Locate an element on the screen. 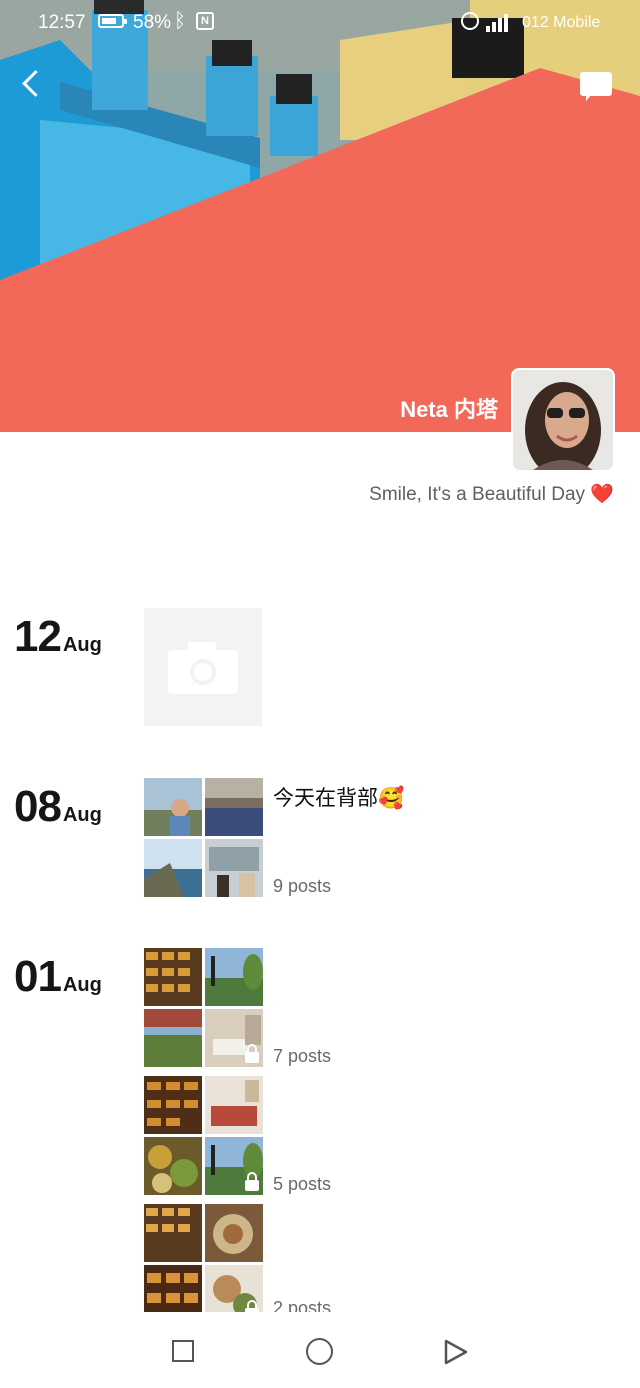  profile-signature: Smile, It's a Beautiful Day ❤️ is located at coordinates (491, 494).